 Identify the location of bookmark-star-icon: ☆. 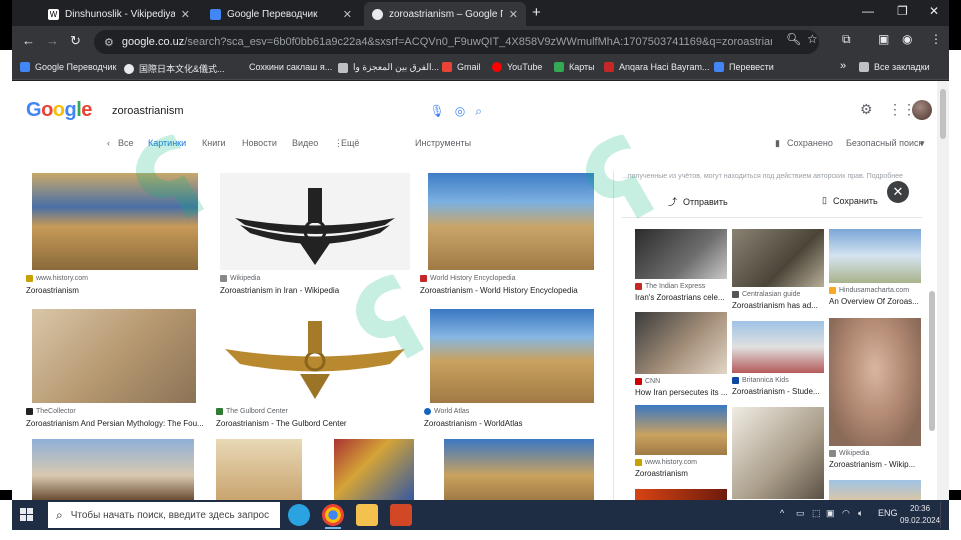
(812, 39).